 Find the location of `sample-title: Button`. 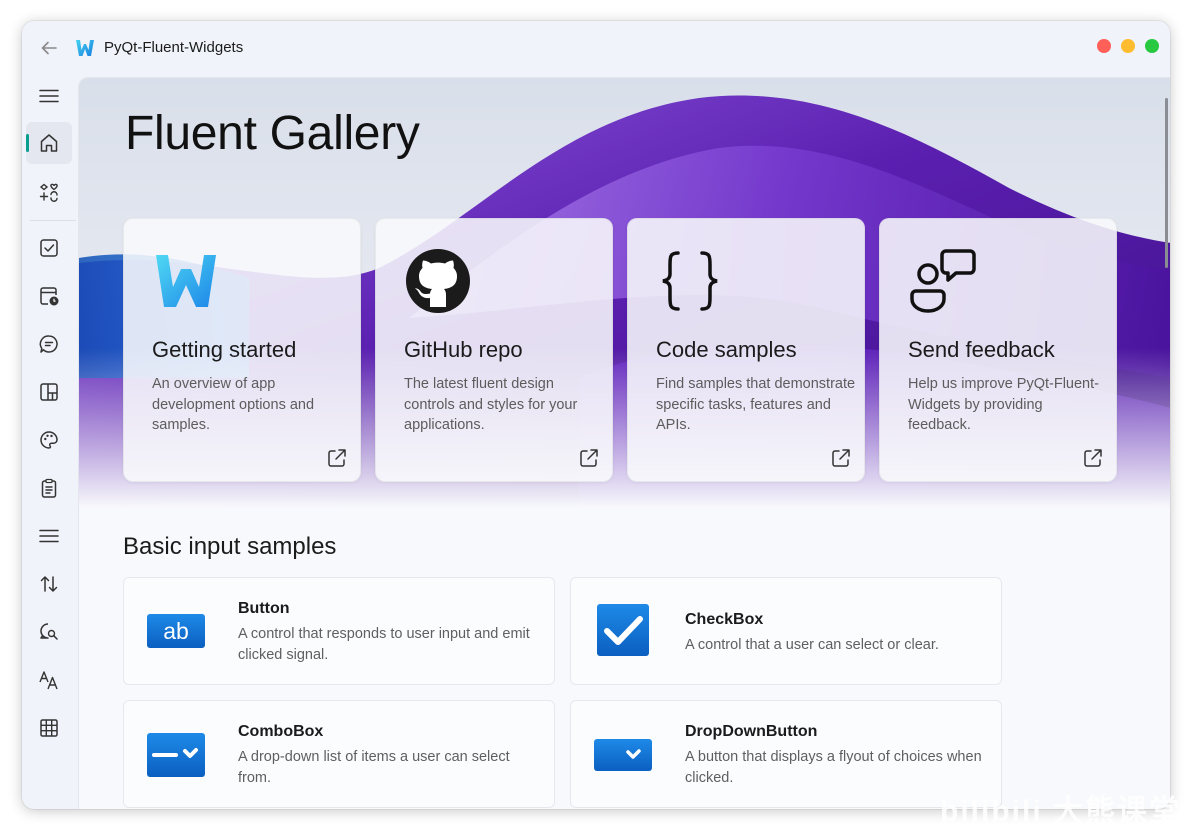

sample-title: Button is located at coordinates (264, 608).